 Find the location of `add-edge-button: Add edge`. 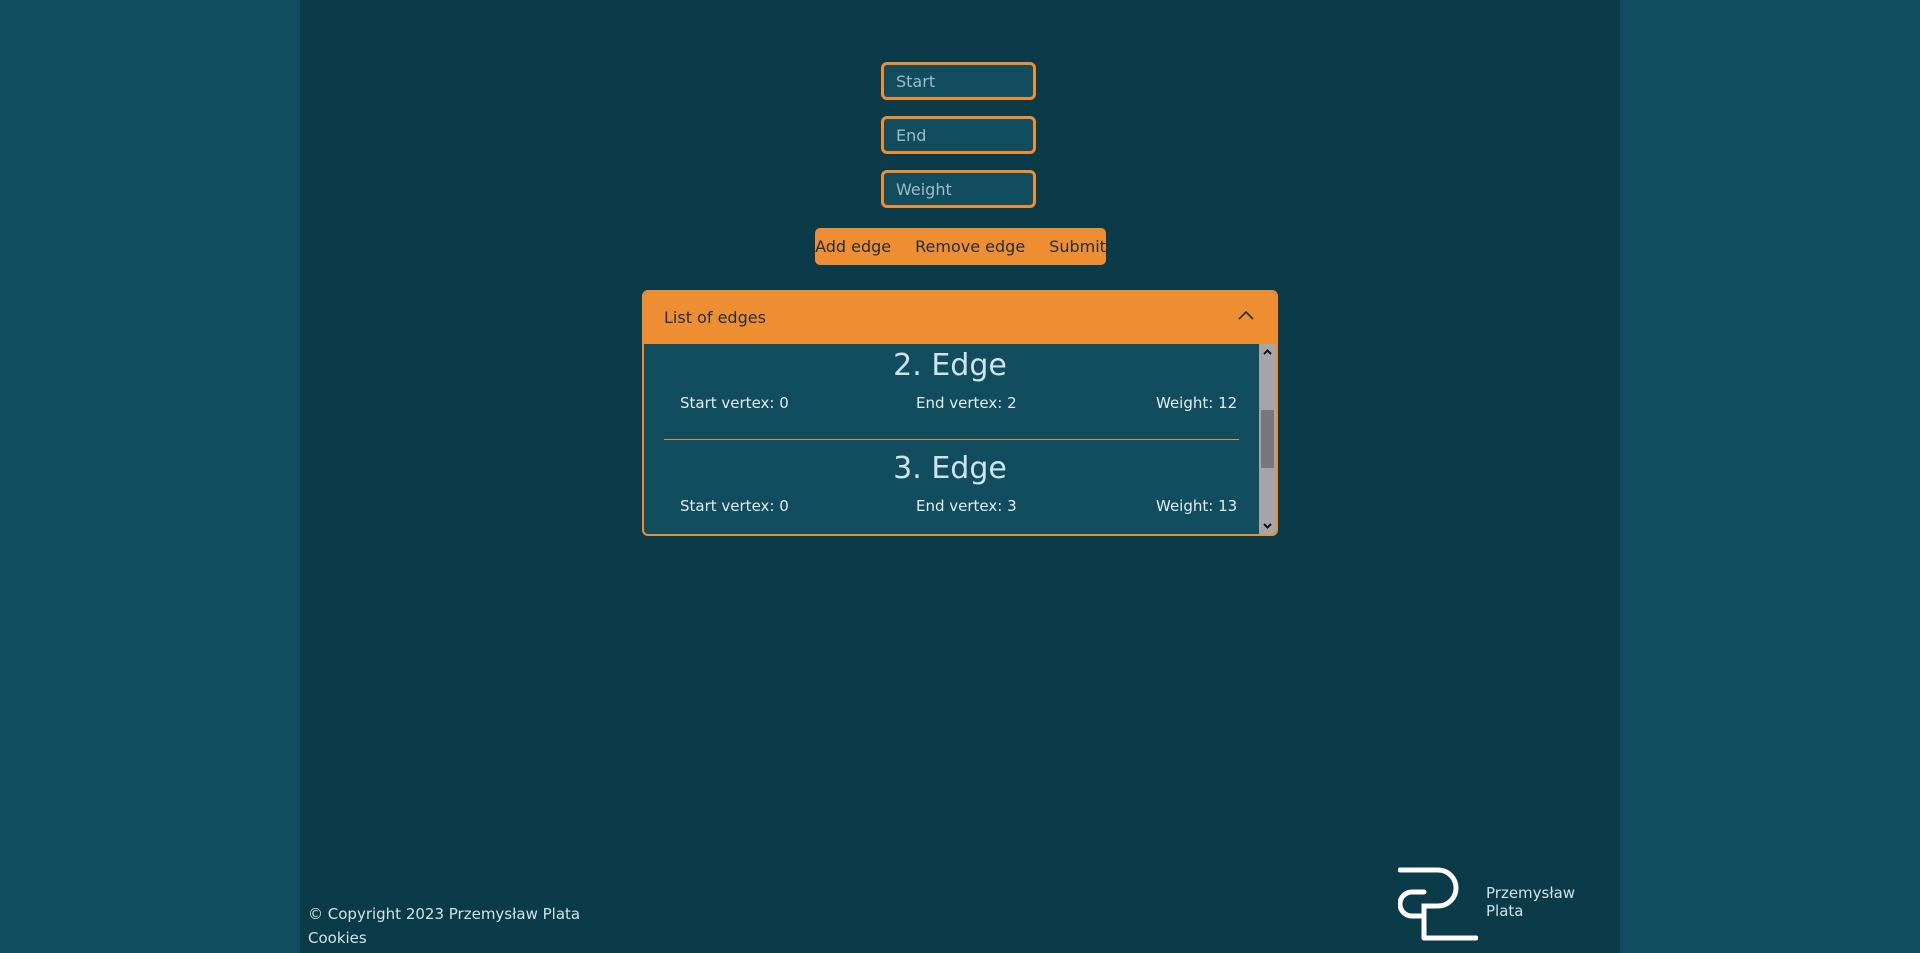

add-edge-button: Add edge is located at coordinates (853, 246).